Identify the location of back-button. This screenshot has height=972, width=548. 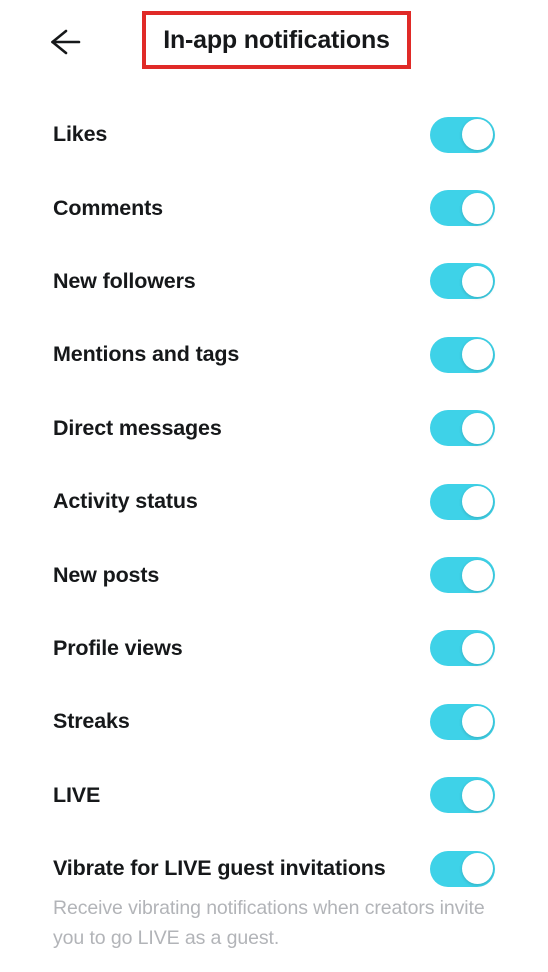
(65, 42).